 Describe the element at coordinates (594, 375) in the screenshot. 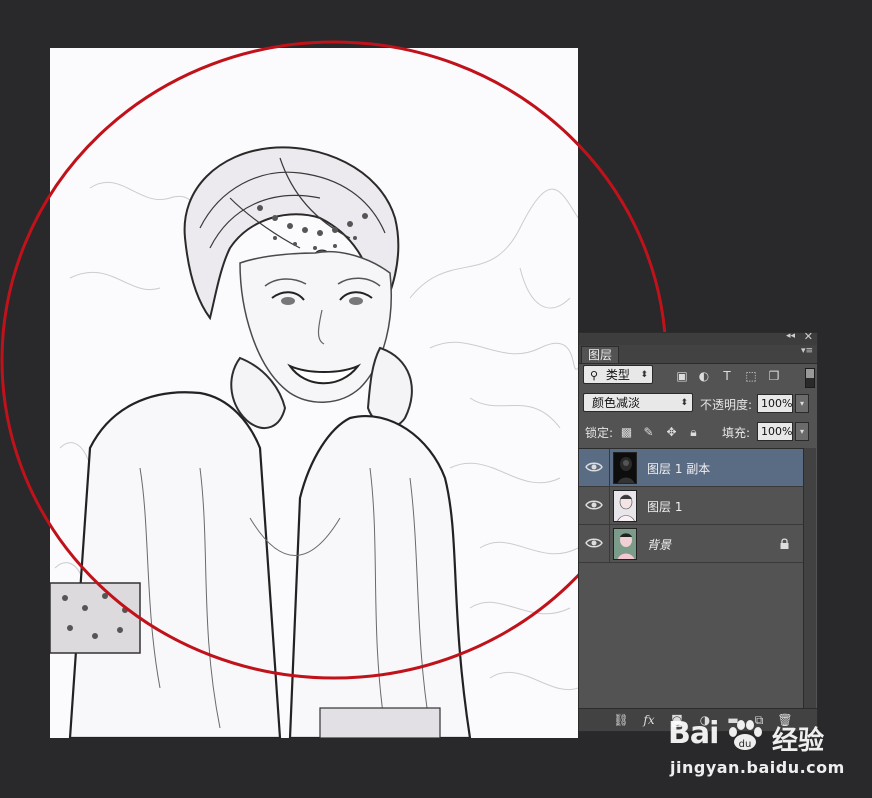

I see `search-icon: ⚲` at that location.